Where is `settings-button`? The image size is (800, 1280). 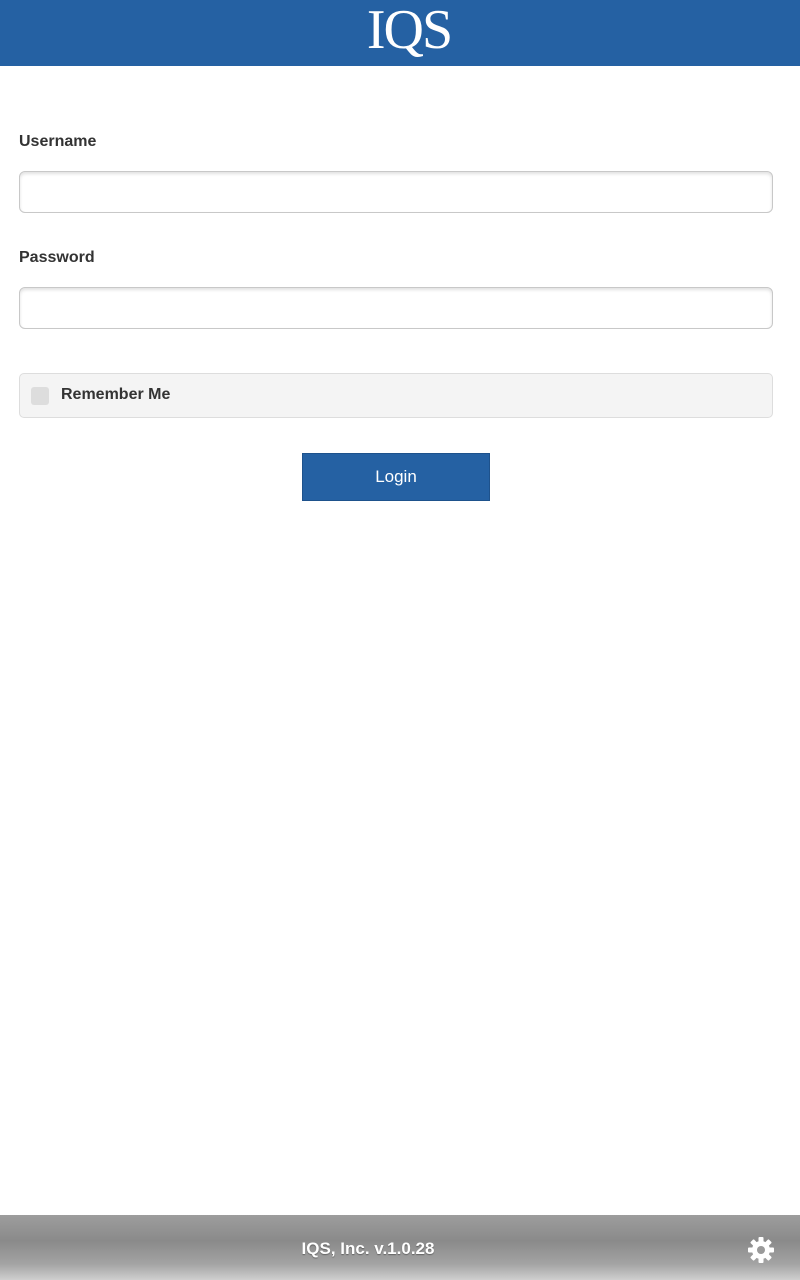
settings-button is located at coordinates (761, 1250).